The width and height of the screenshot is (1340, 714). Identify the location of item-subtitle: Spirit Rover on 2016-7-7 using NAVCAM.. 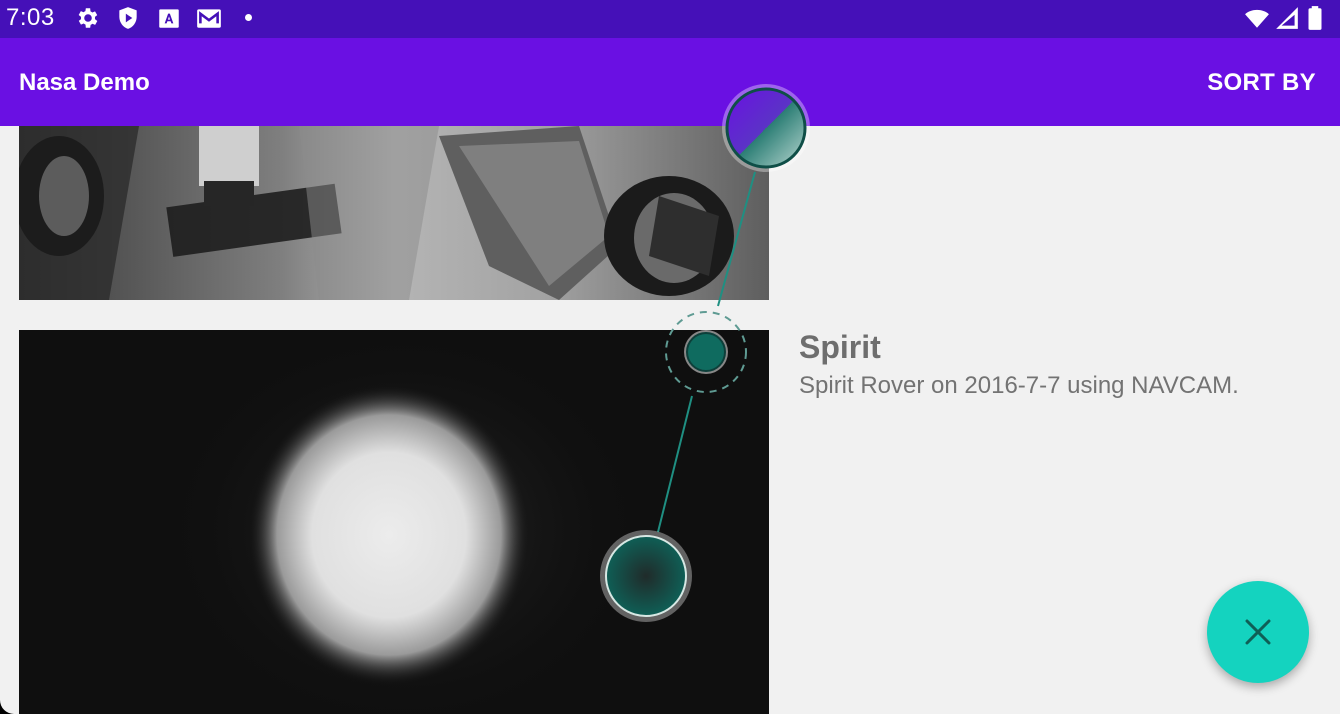
(1019, 385).